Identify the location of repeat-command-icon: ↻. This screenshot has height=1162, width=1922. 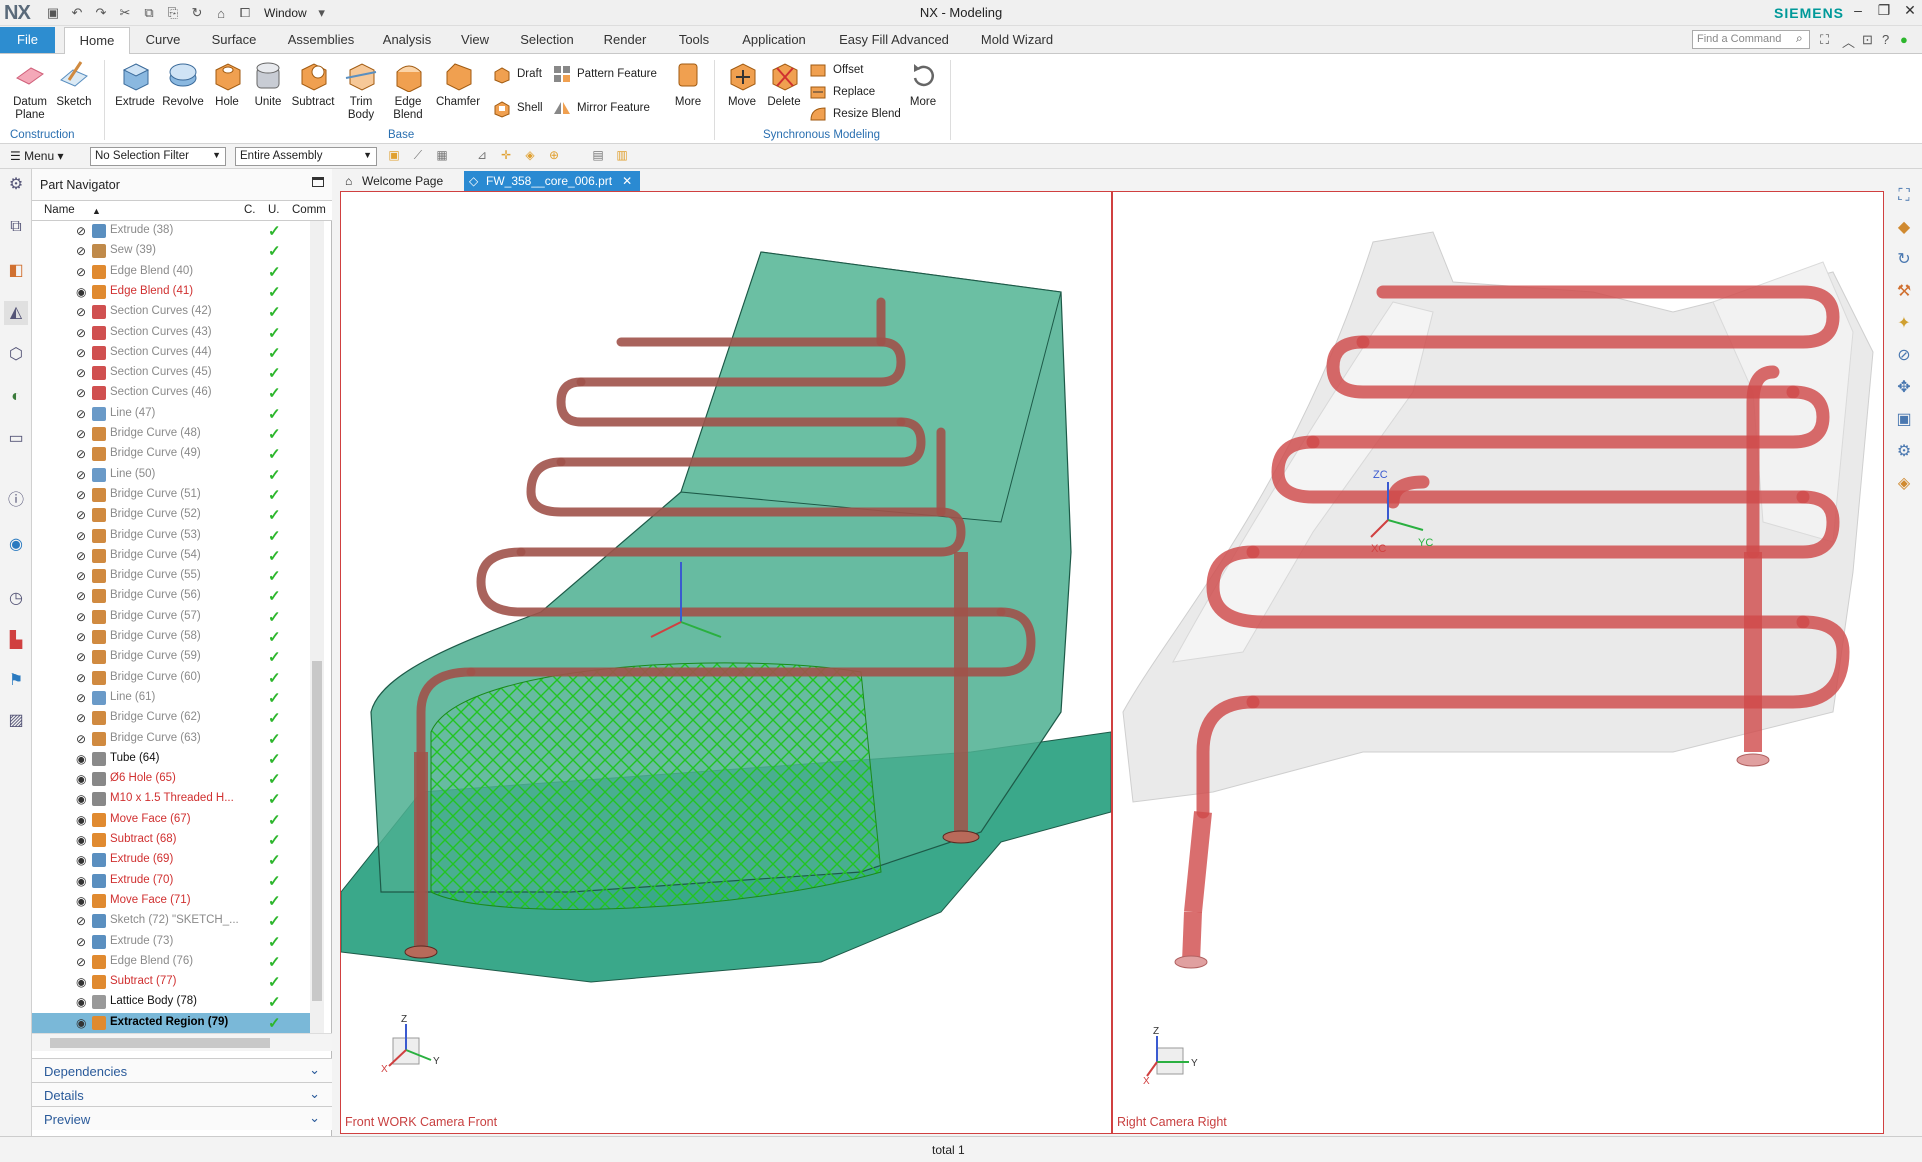
(197, 13).